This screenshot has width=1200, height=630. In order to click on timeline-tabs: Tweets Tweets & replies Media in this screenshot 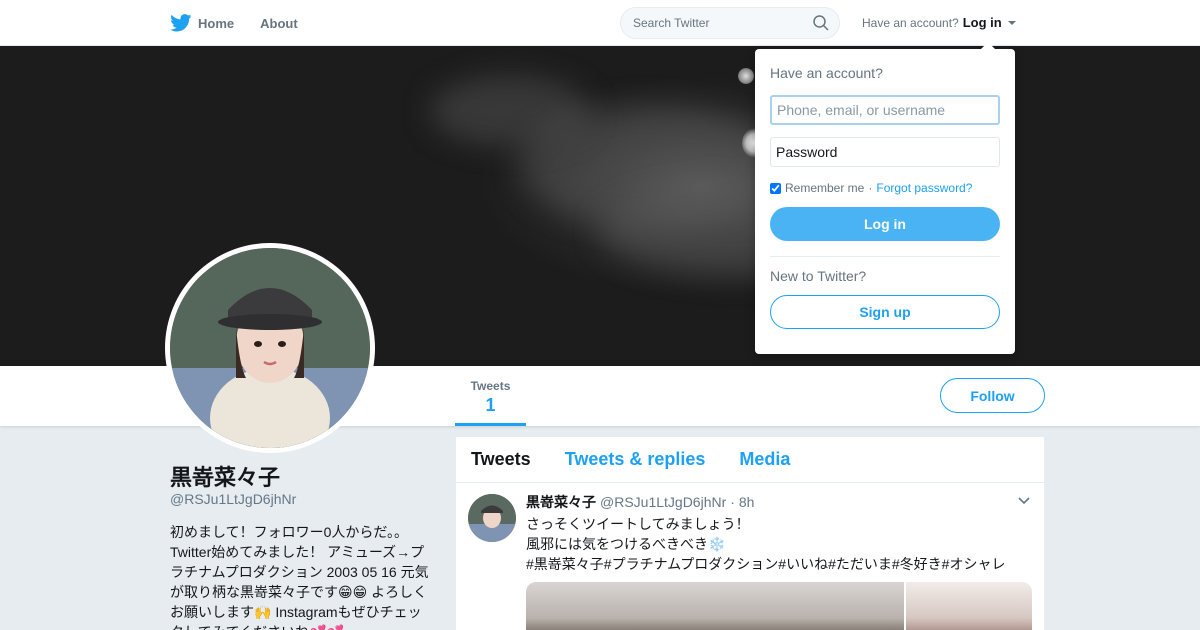, I will do `click(750, 460)`.